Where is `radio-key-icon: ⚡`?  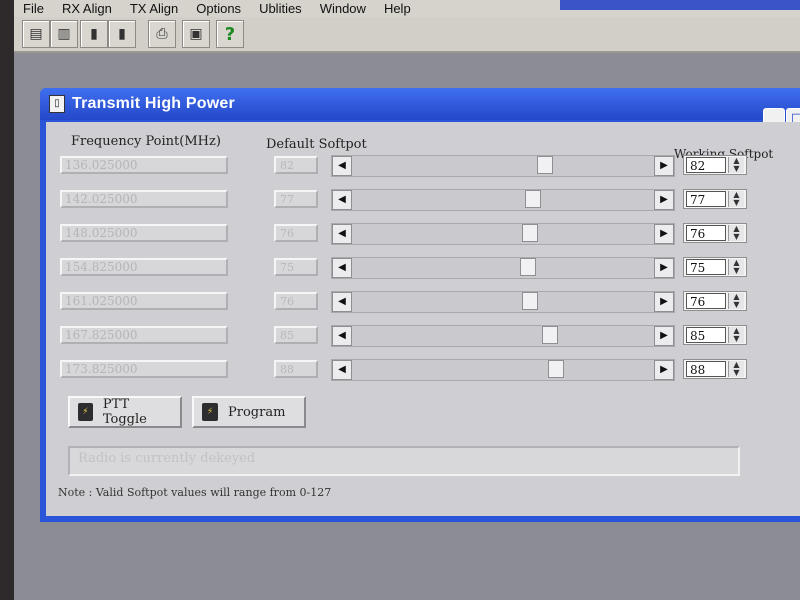 radio-key-icon: ⚡ is located at coordinates (85, 412).